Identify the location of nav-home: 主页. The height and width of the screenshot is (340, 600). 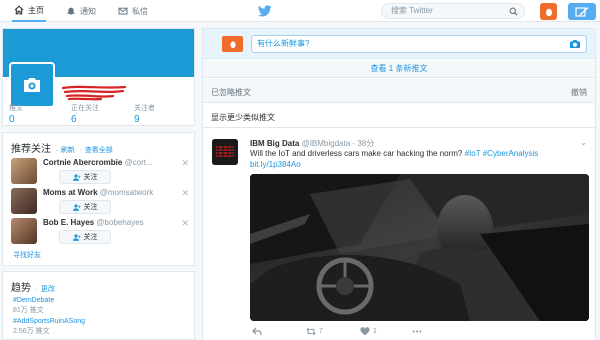
(29, 11).